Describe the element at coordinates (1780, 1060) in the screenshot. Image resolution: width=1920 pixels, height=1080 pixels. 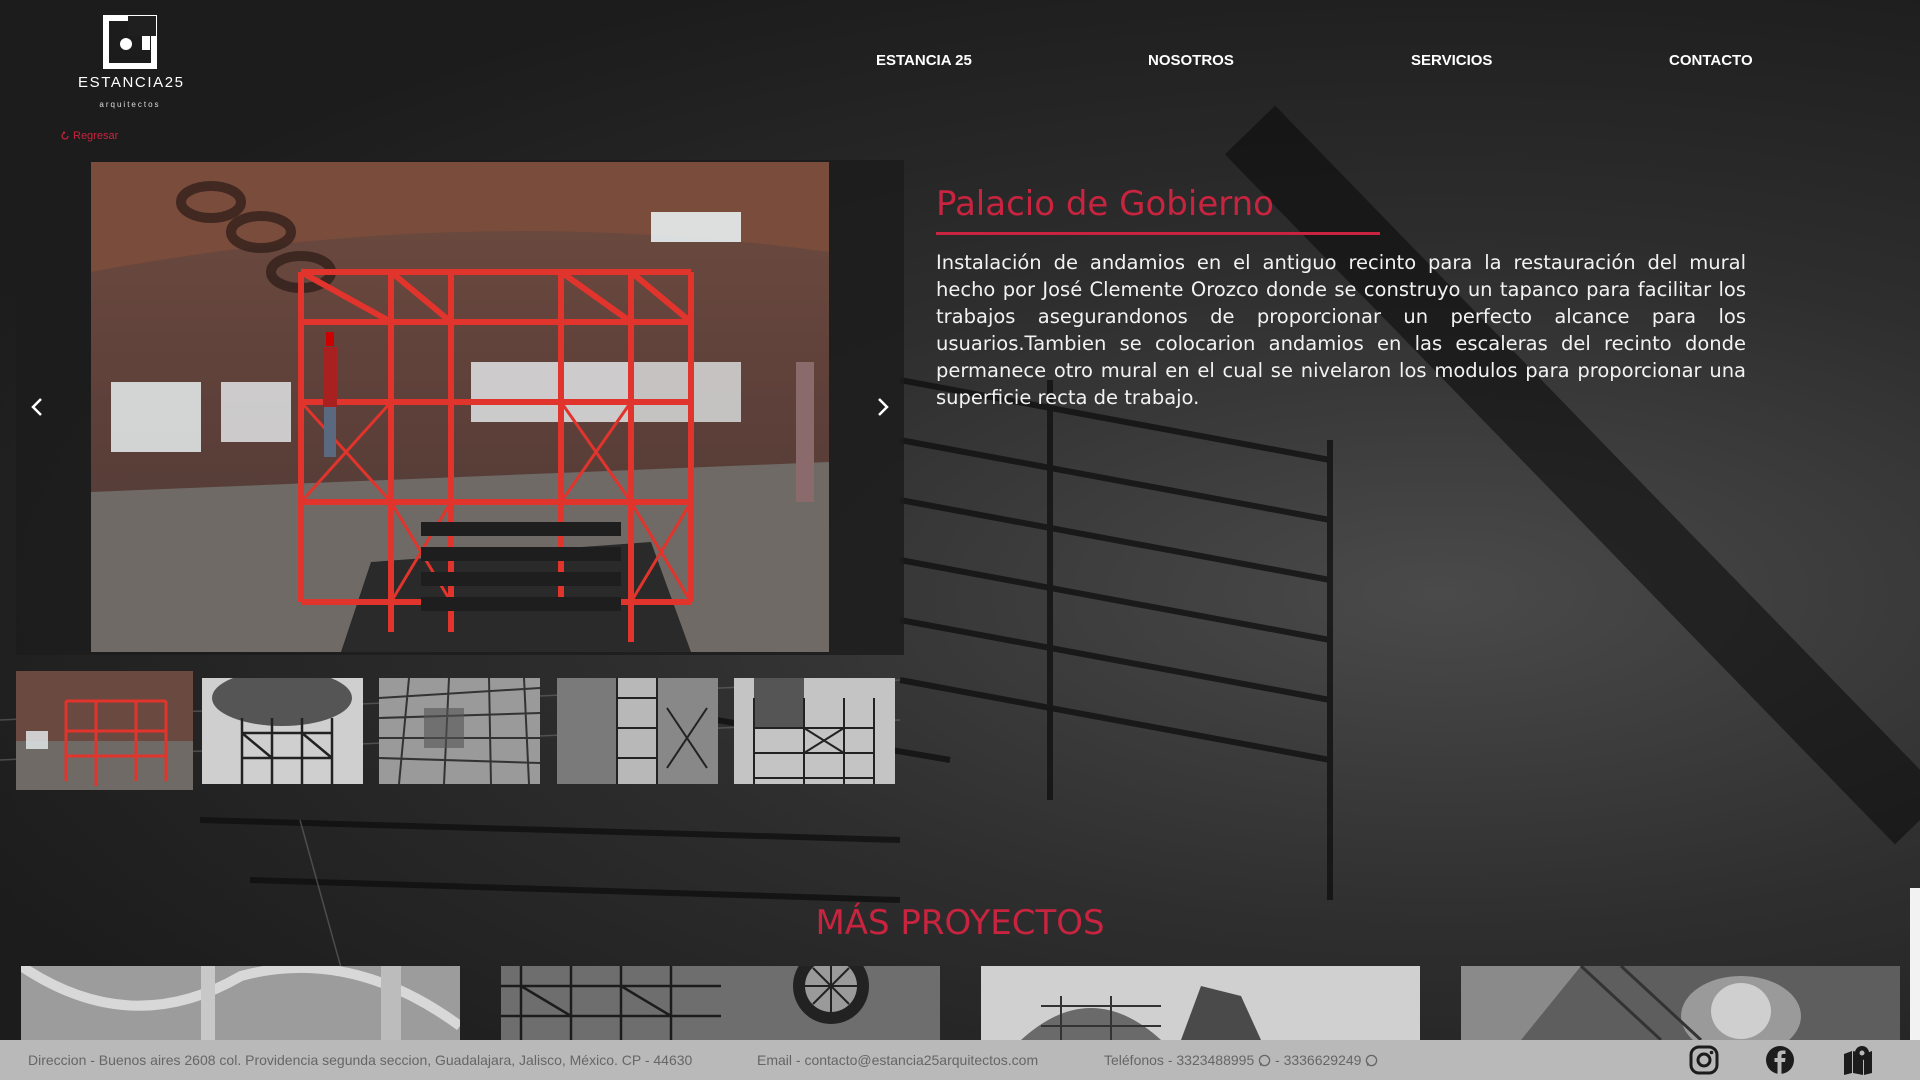
I see `facebook-icon` at that location.